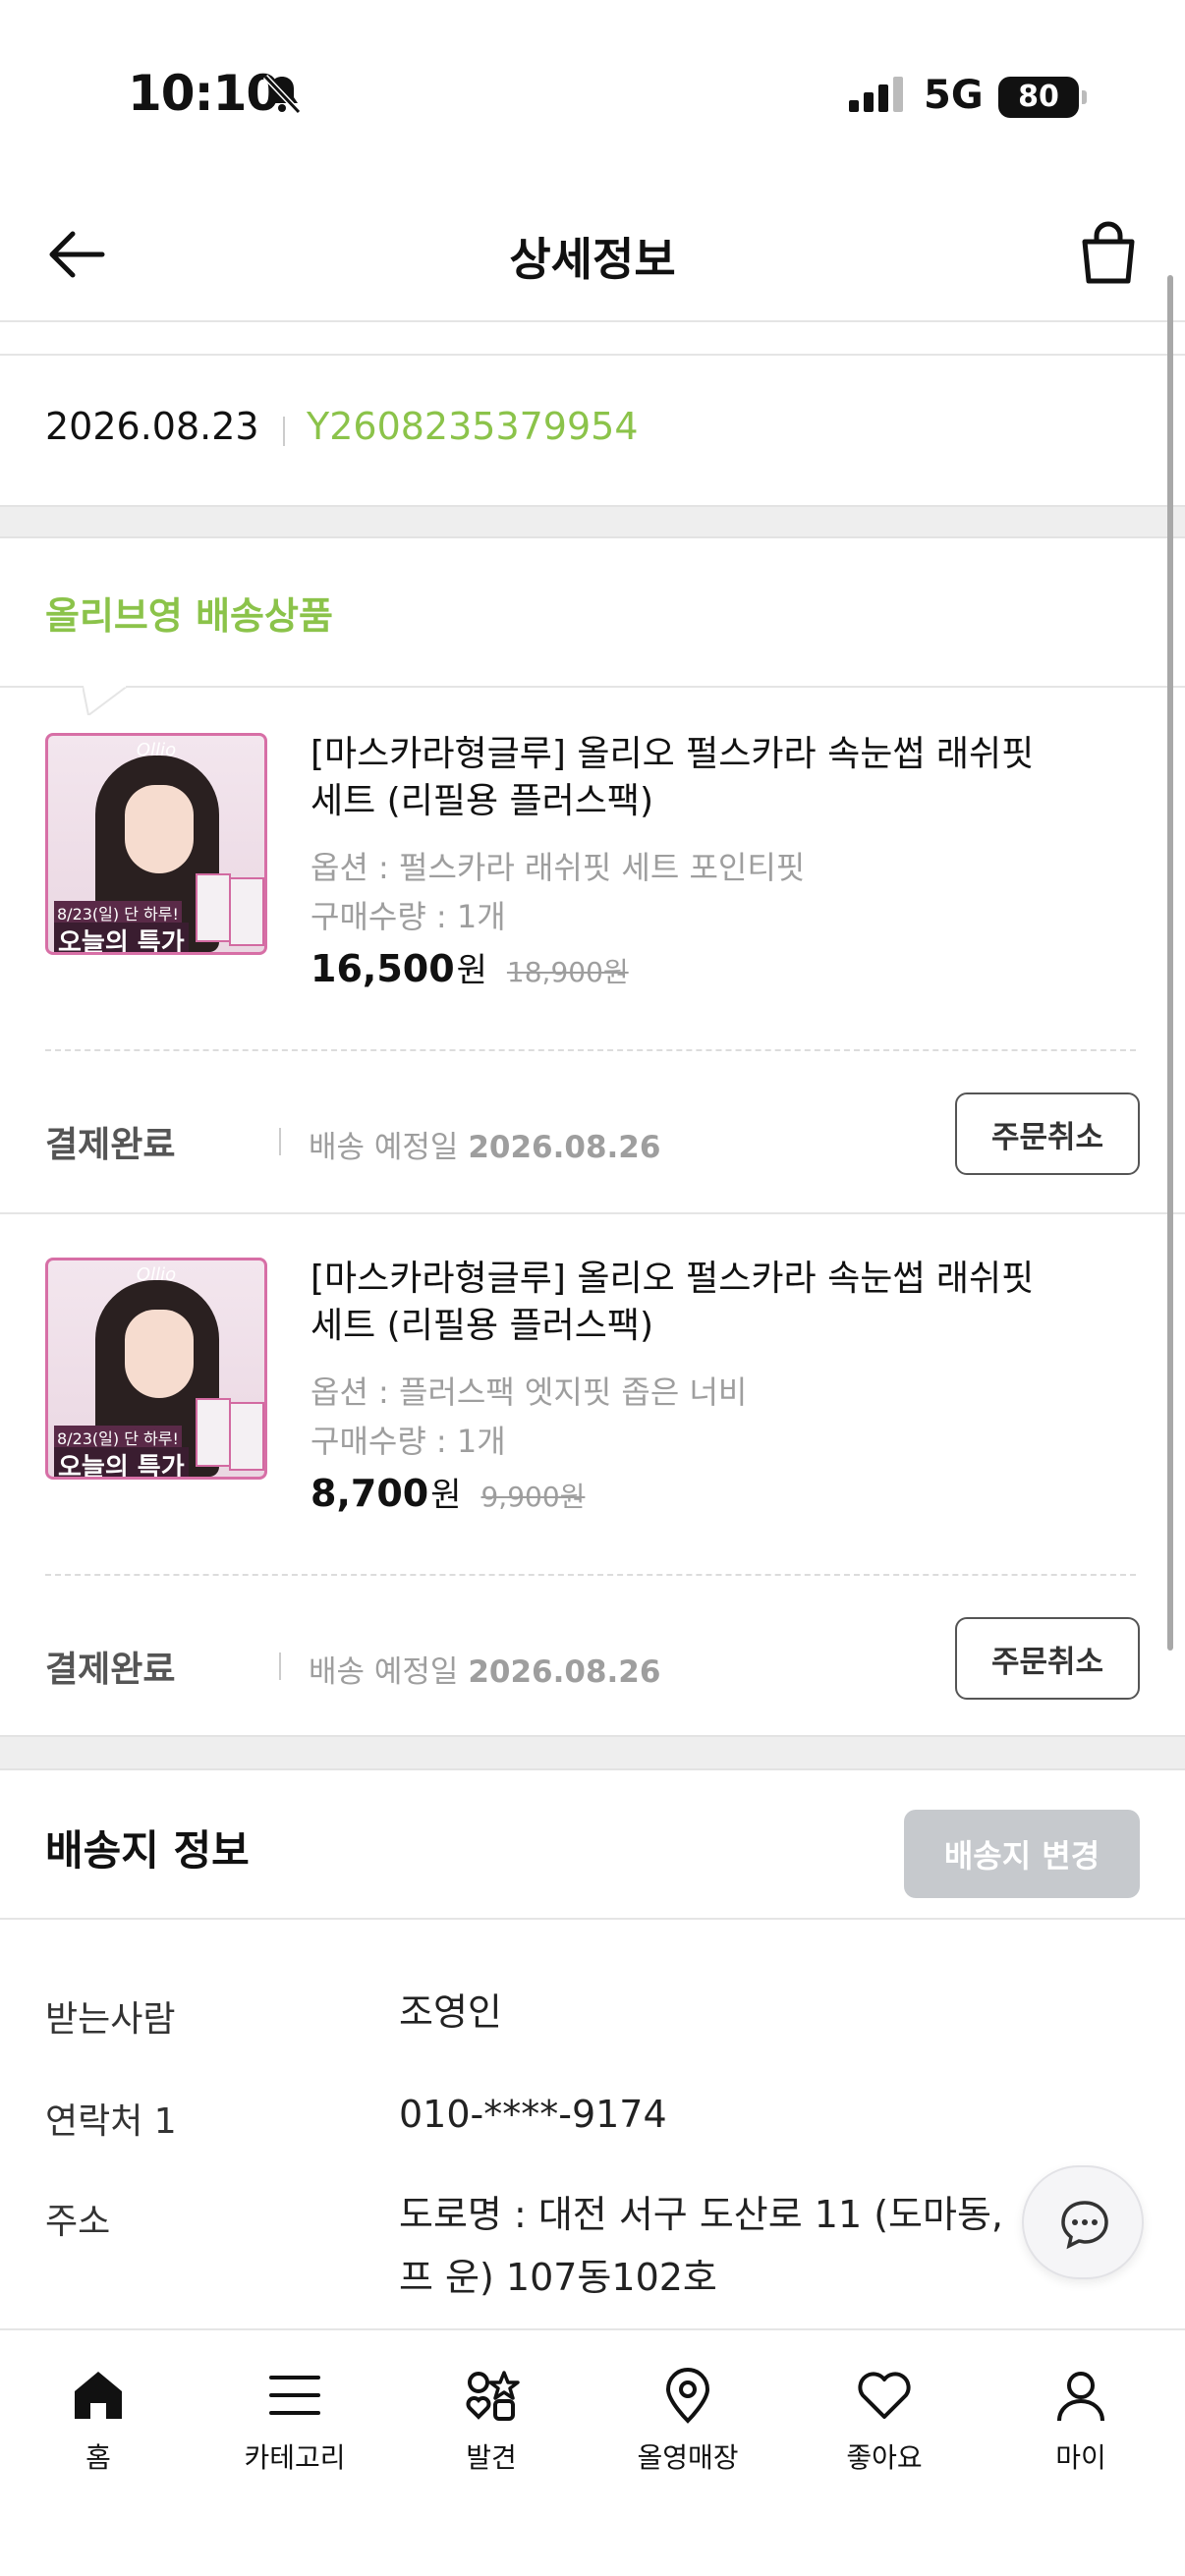 This screenshot has width=1185, height=2576. Describe the element at coordinates (701, 2246) in the screenshot. I see `address-value: 도로명 : 대전 서구 도산로 11 (도마동, 프 운) 107동102호` at that location.